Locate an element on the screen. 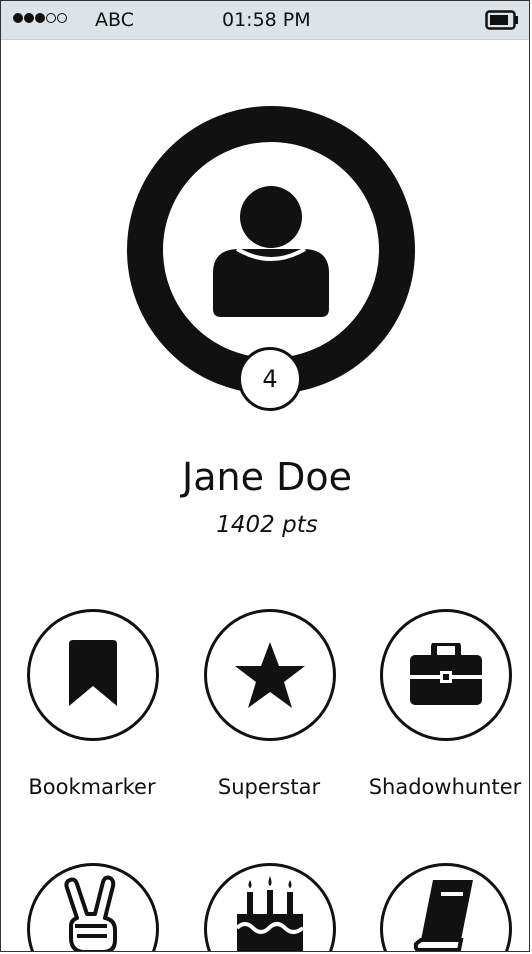 This screenshot has height=954, width=532. star-icon is located at coordinates (270, 675).